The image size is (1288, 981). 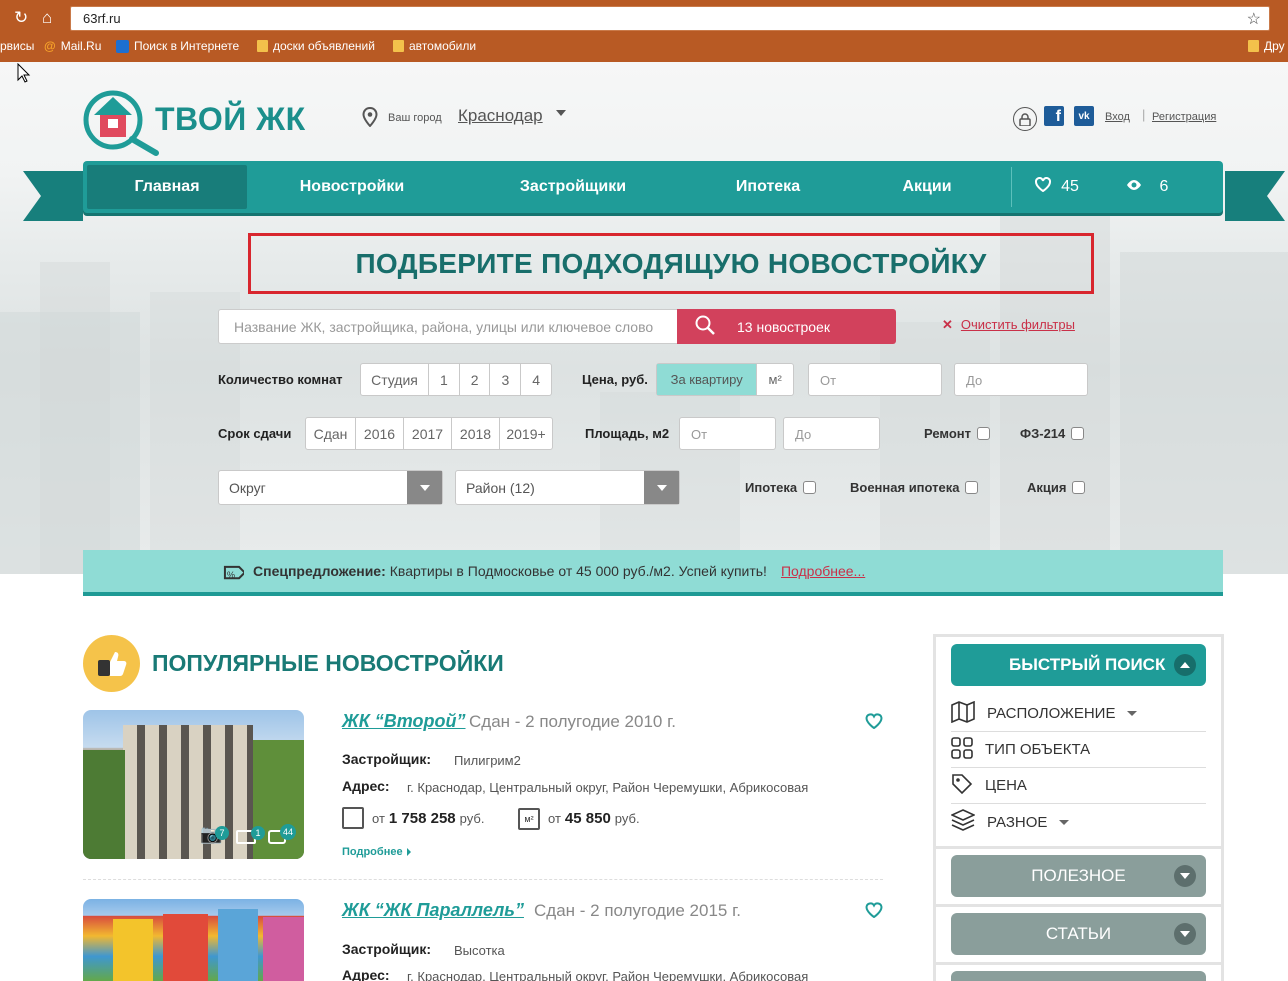 What do you see at coordinates (1056, 487) in the screenshot?
I see `promo-checkbox: Акция` at bounding box center [1056, 487].